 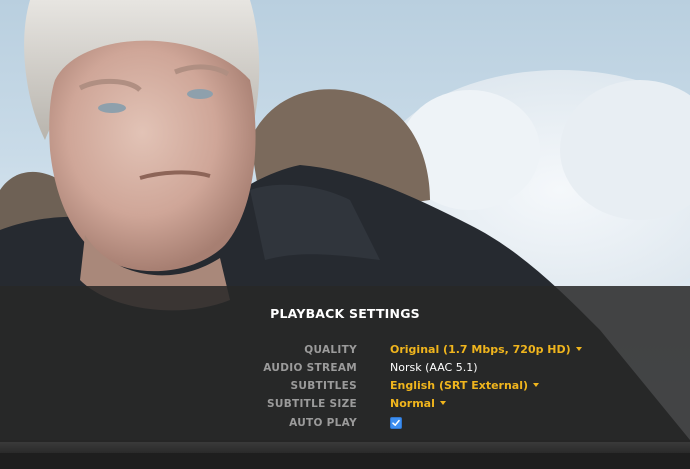 What do you see at coordinates (323, 423) in the screenshot?
I see `auto-play-label: AUTO PLAY` at bounding box center [323, 423].